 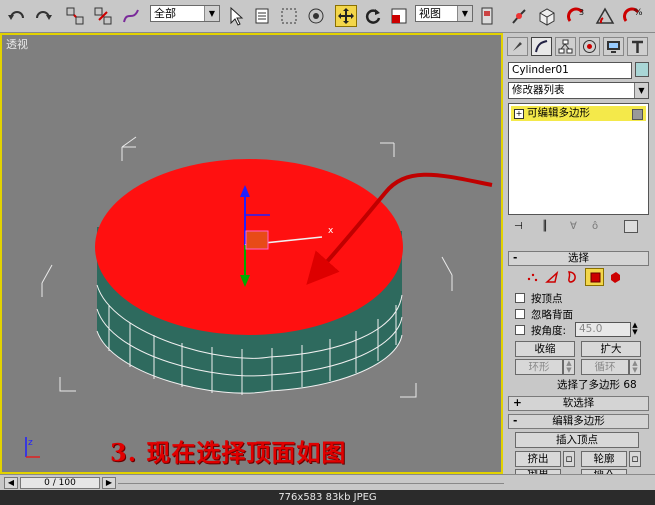 I want to click on select-link-icon, so click(x=75, y=16).